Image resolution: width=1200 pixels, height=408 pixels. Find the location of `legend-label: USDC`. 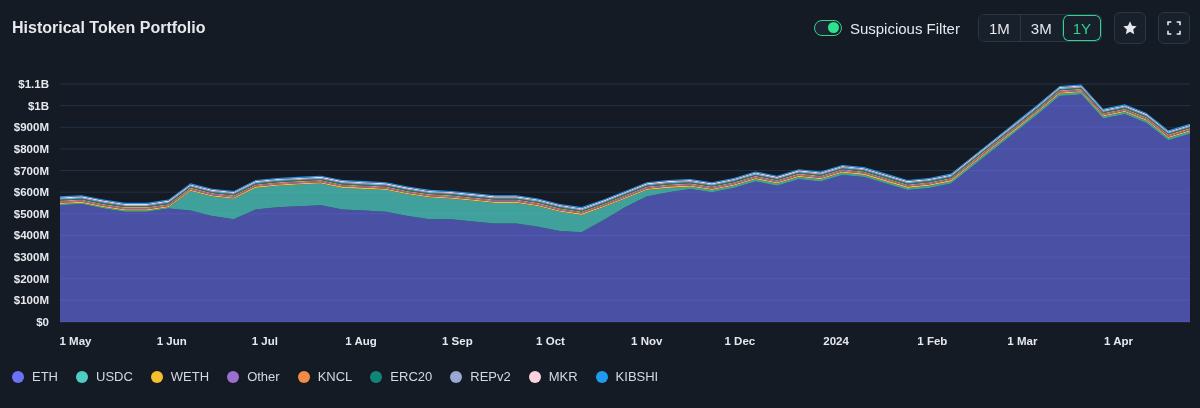

legend-label: USDC is located at coordinates (114, 376).